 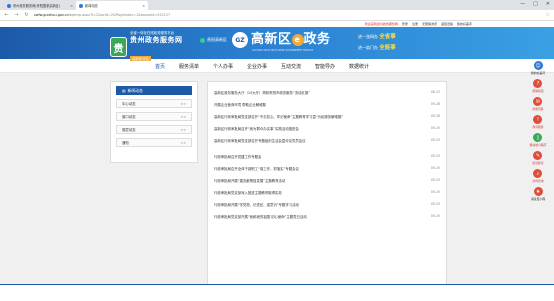 I want to click on sidebar-item: 中心动态 >>, so click(x=154, y=103).